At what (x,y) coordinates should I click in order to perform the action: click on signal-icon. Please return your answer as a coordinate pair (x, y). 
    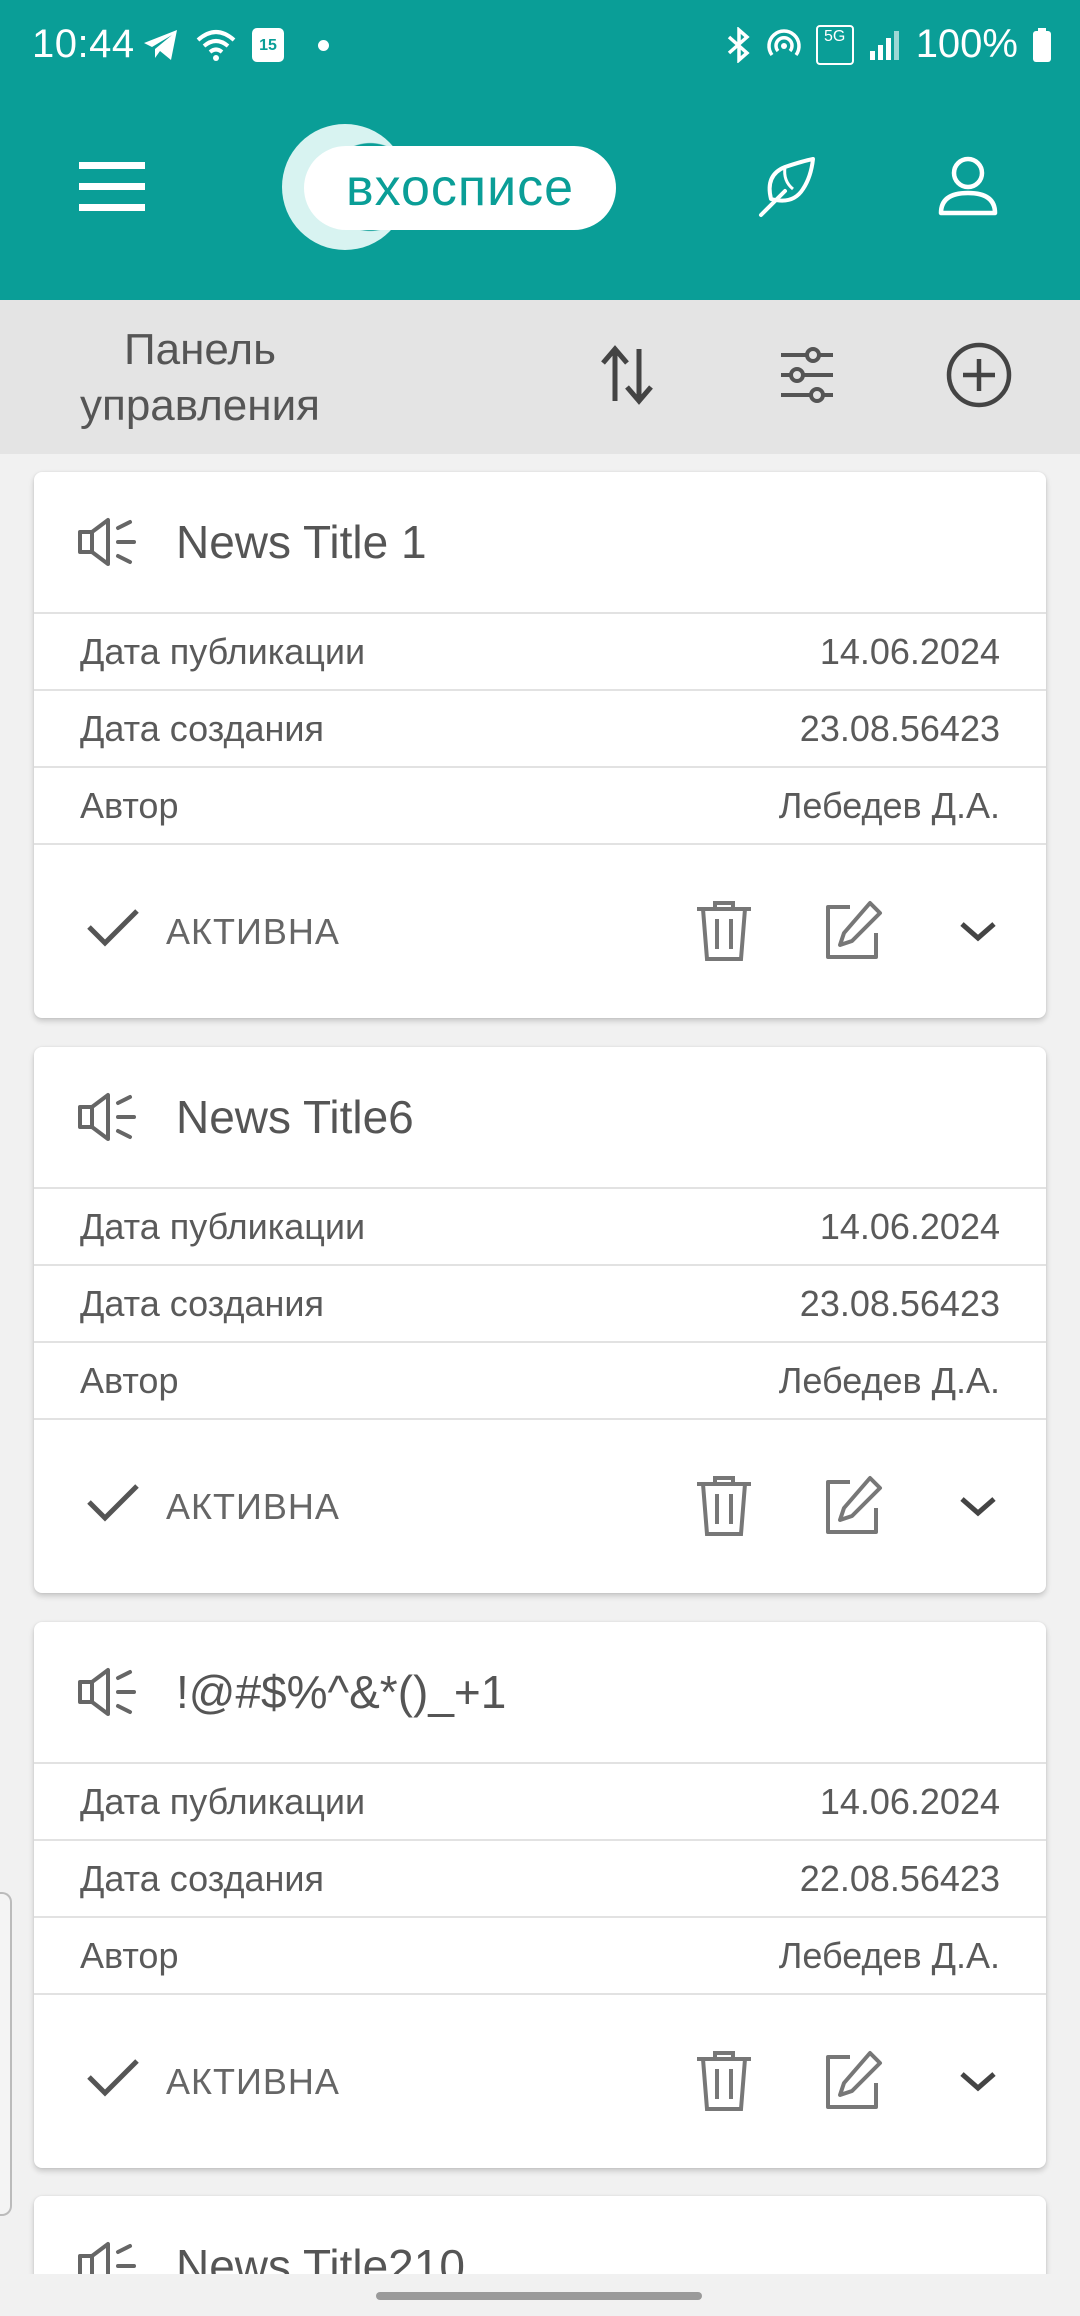
    Looking at the image, I should click on (885, 45).